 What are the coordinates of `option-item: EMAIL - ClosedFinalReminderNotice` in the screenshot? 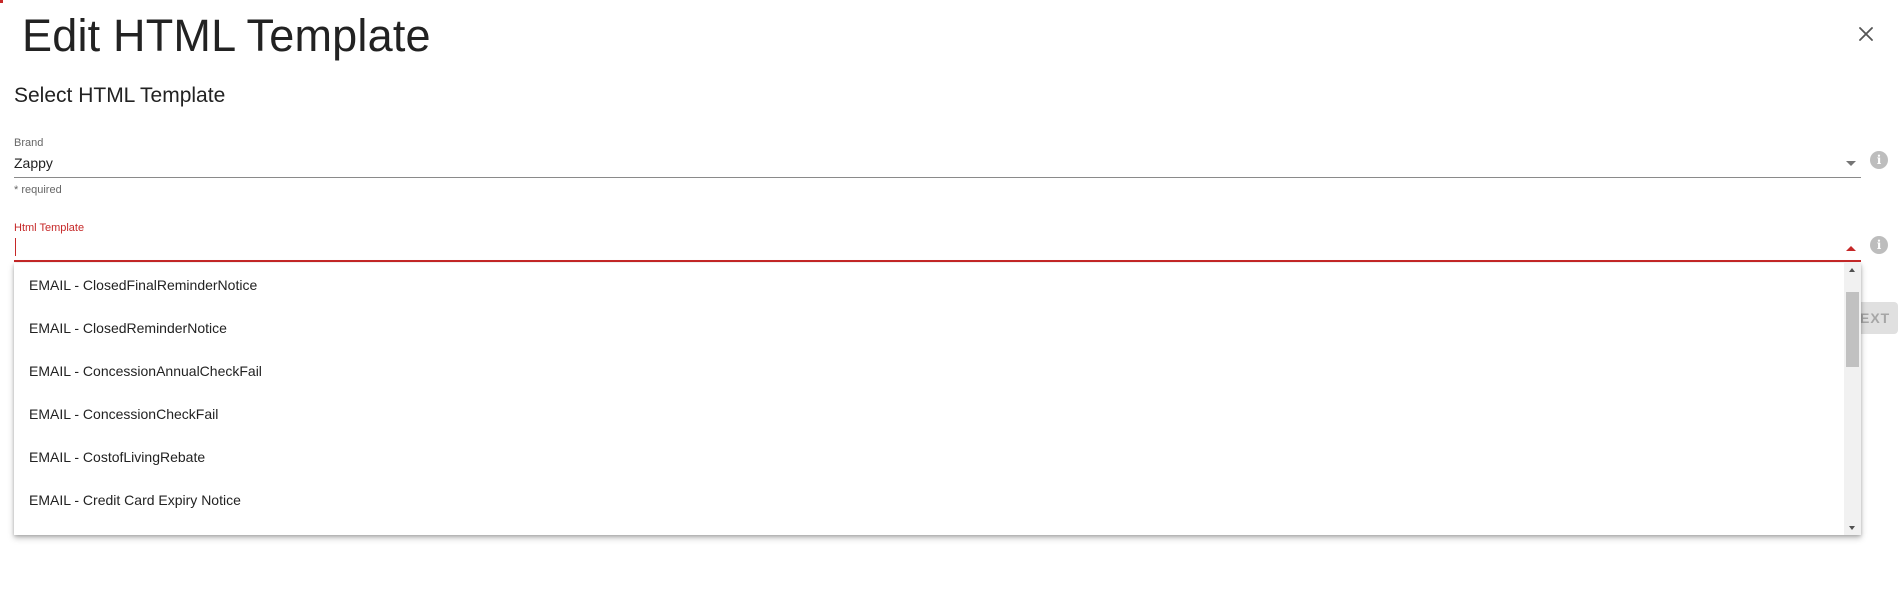 It's located at (928, 284).